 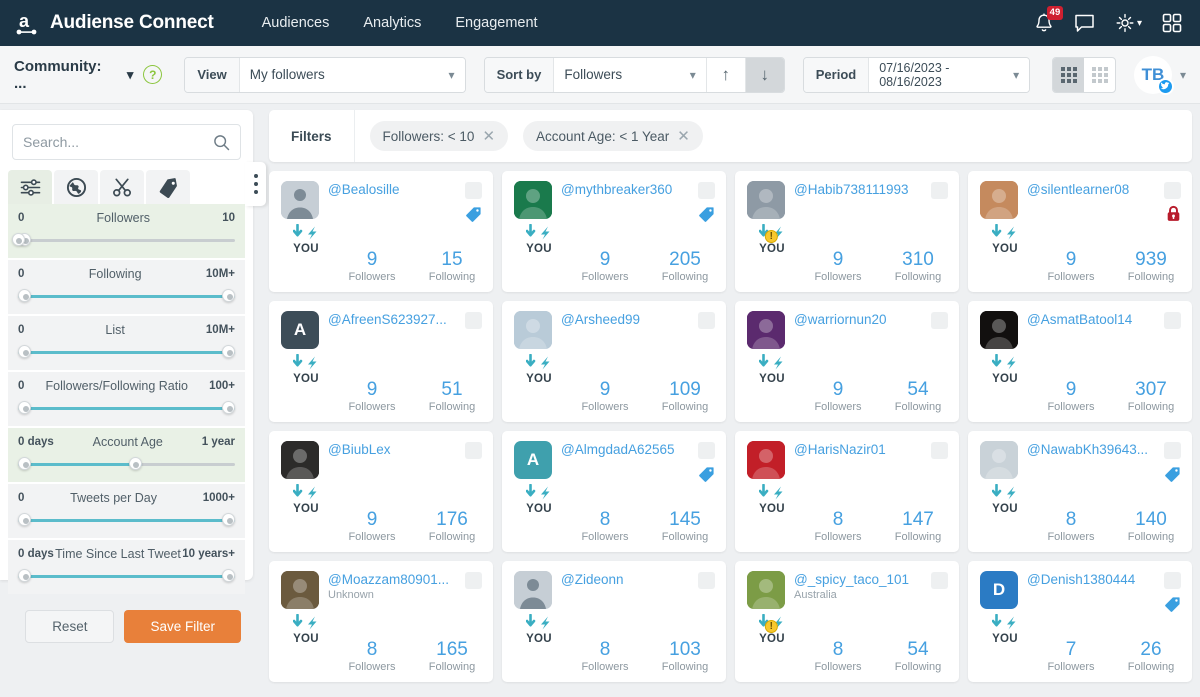 I want to click on user-handle-link: @Zideonn, so click(x=636, y=579).